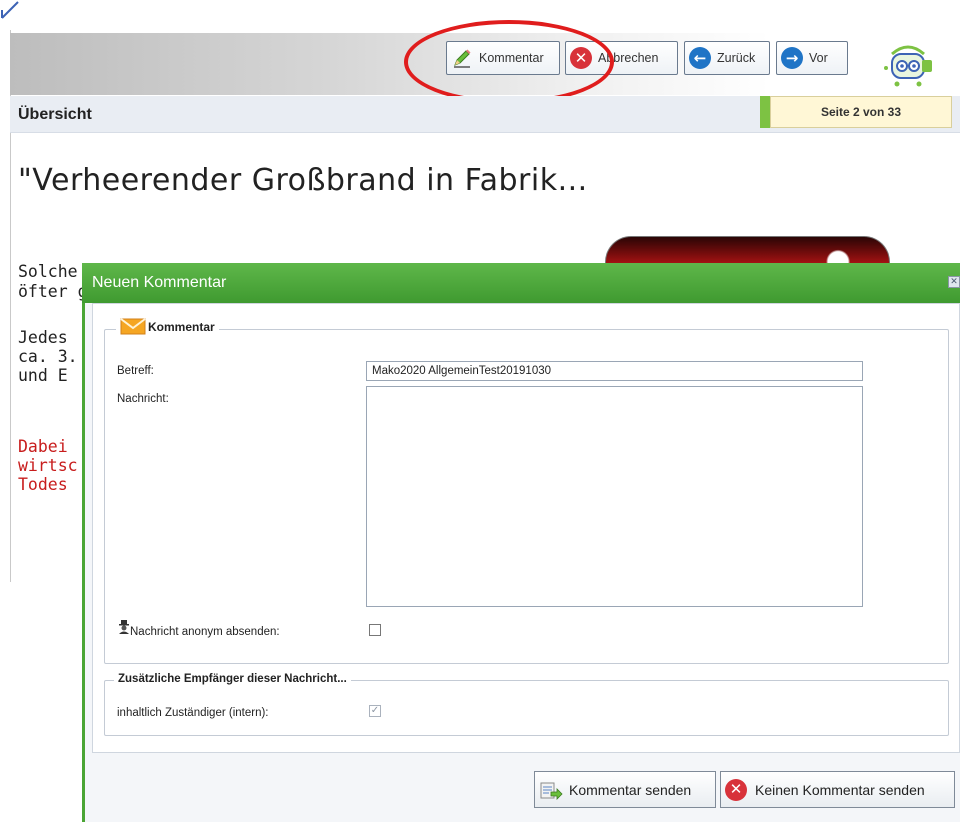 This screenshot has width=960, height=822. Describe the element at coordinates (375, 630) in the screenshot. I see `anonymous-checkbox` at that location.